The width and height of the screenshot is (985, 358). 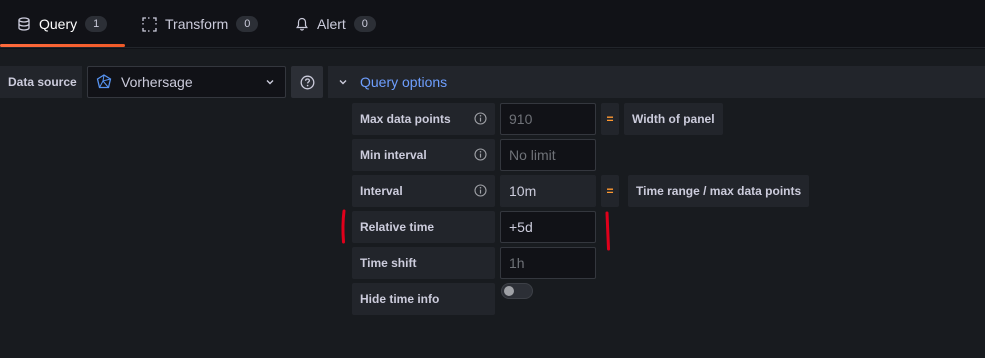 What do you see at coordinates (423, 263) in the screenshot?
I see `option-label-time-shift: Time shift` at bounding box center [423, 263].